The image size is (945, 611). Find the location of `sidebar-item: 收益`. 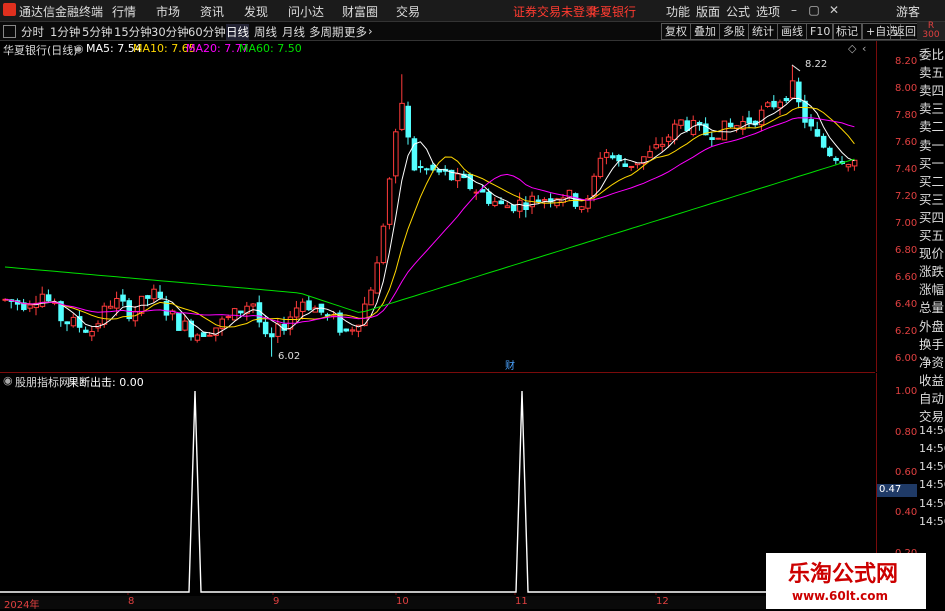

sidebar-item: 收益 is located at coordinates (931, 379).